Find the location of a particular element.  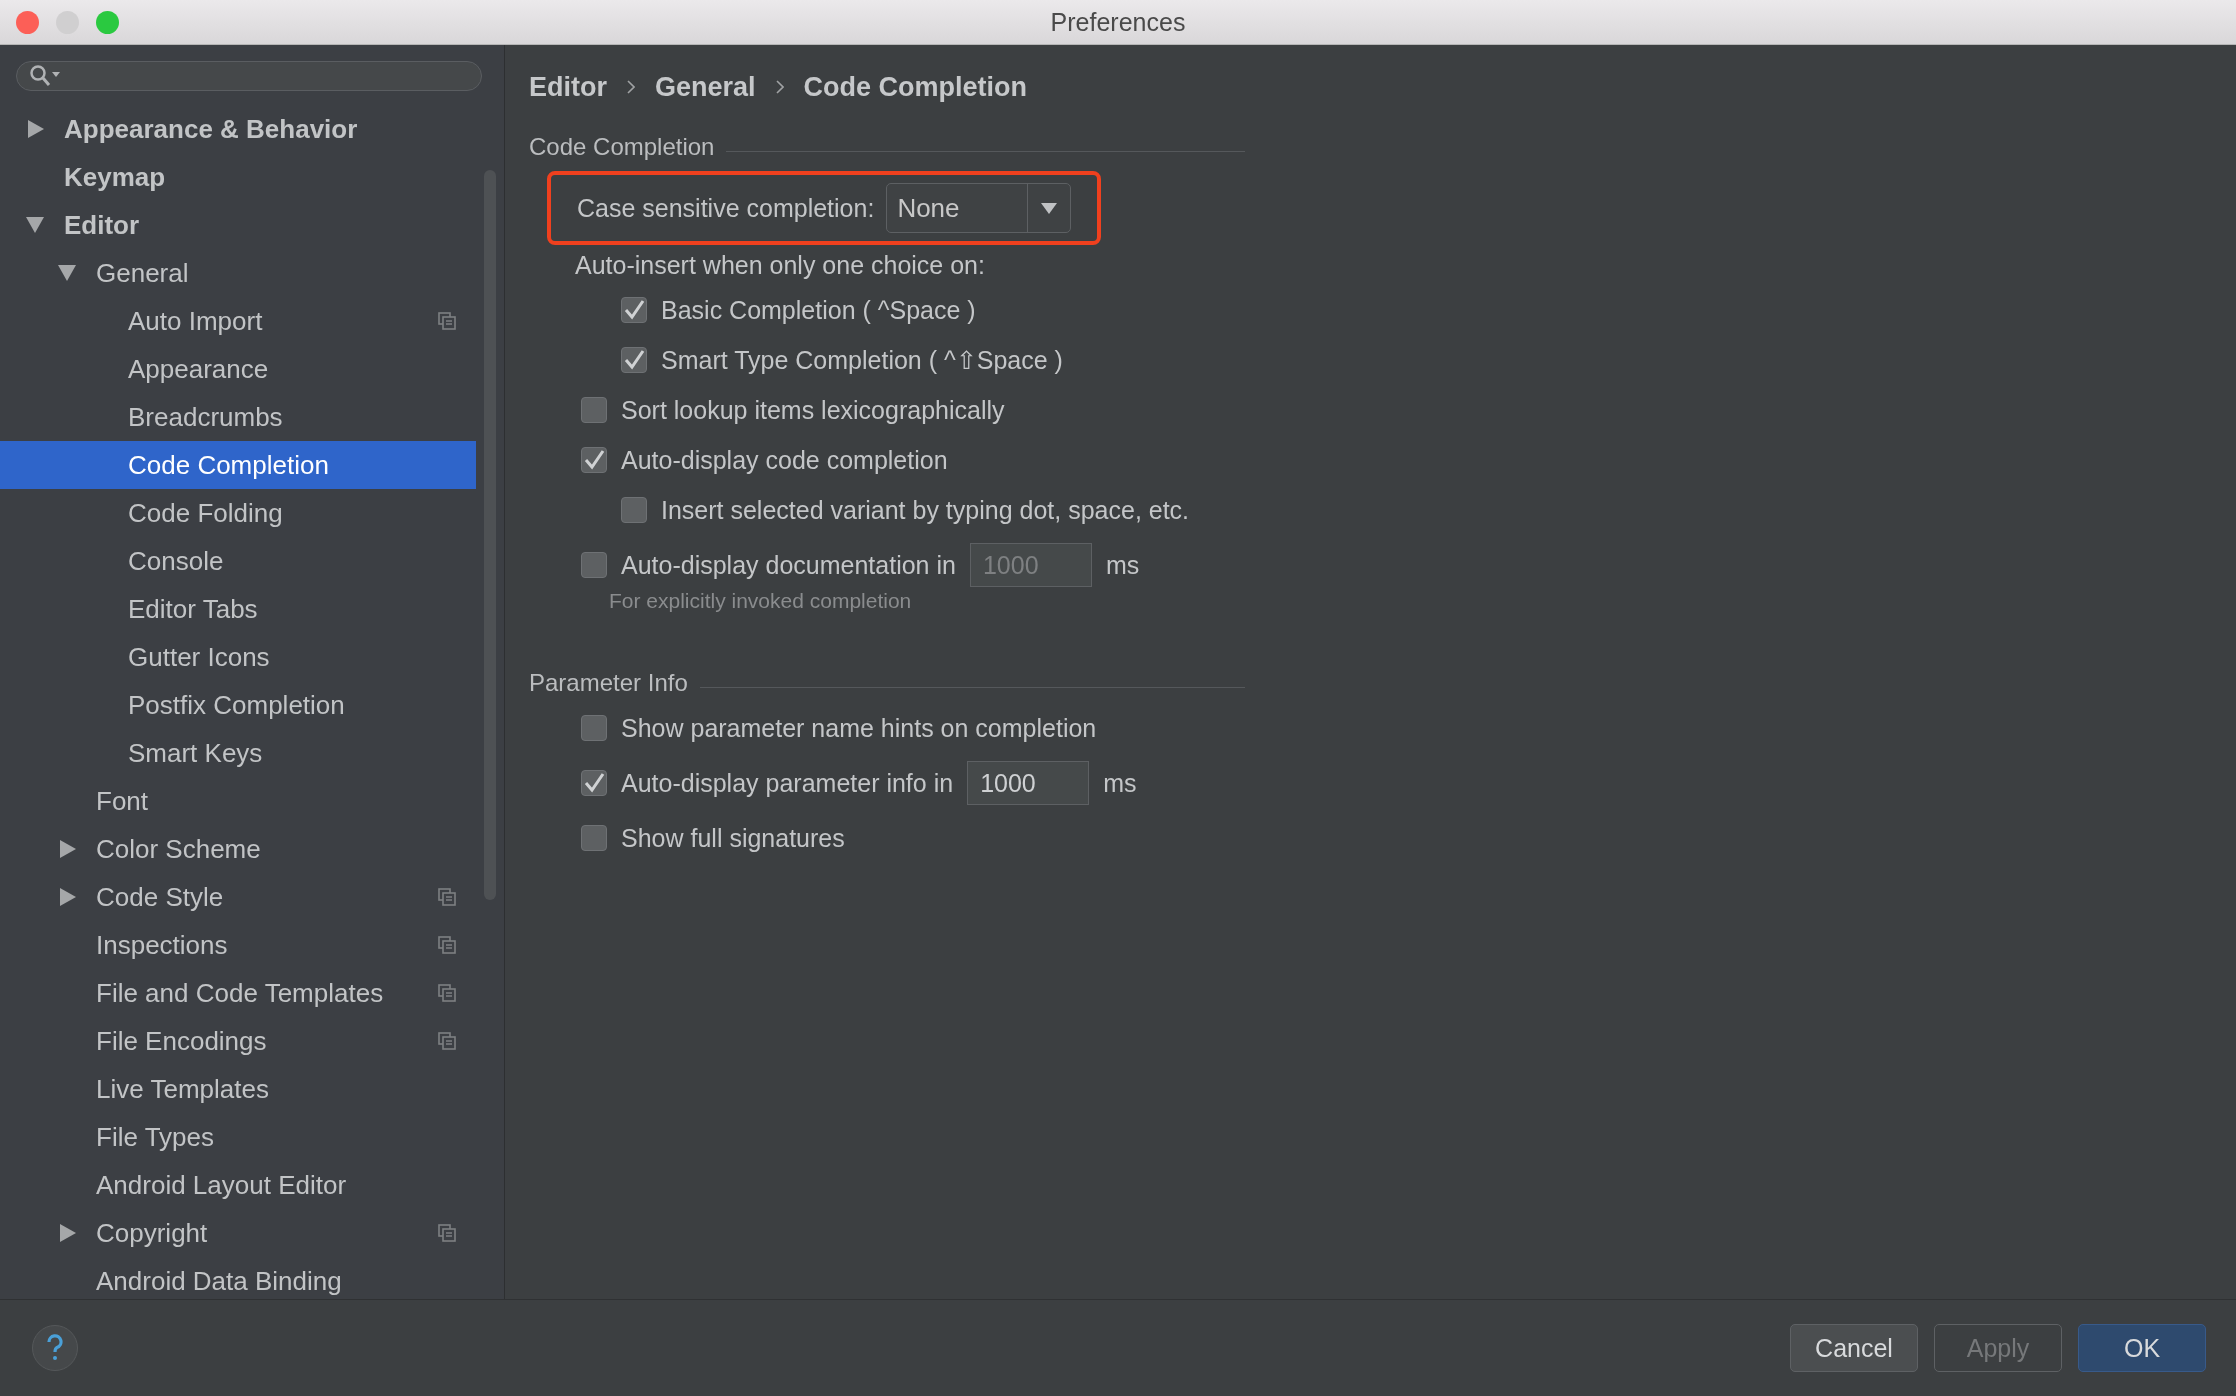

tree-item: Auto Import is located at coordinates (238, 321).